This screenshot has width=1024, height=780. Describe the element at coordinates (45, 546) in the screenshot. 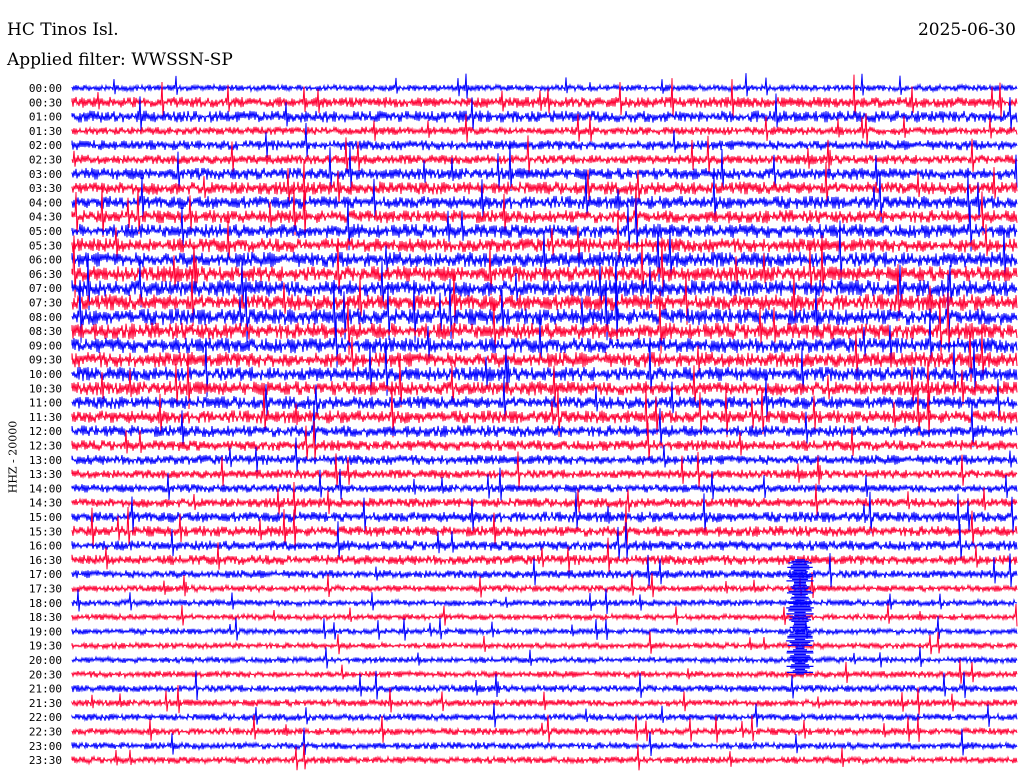

I see `time-tick-label: 16:00` at that location.